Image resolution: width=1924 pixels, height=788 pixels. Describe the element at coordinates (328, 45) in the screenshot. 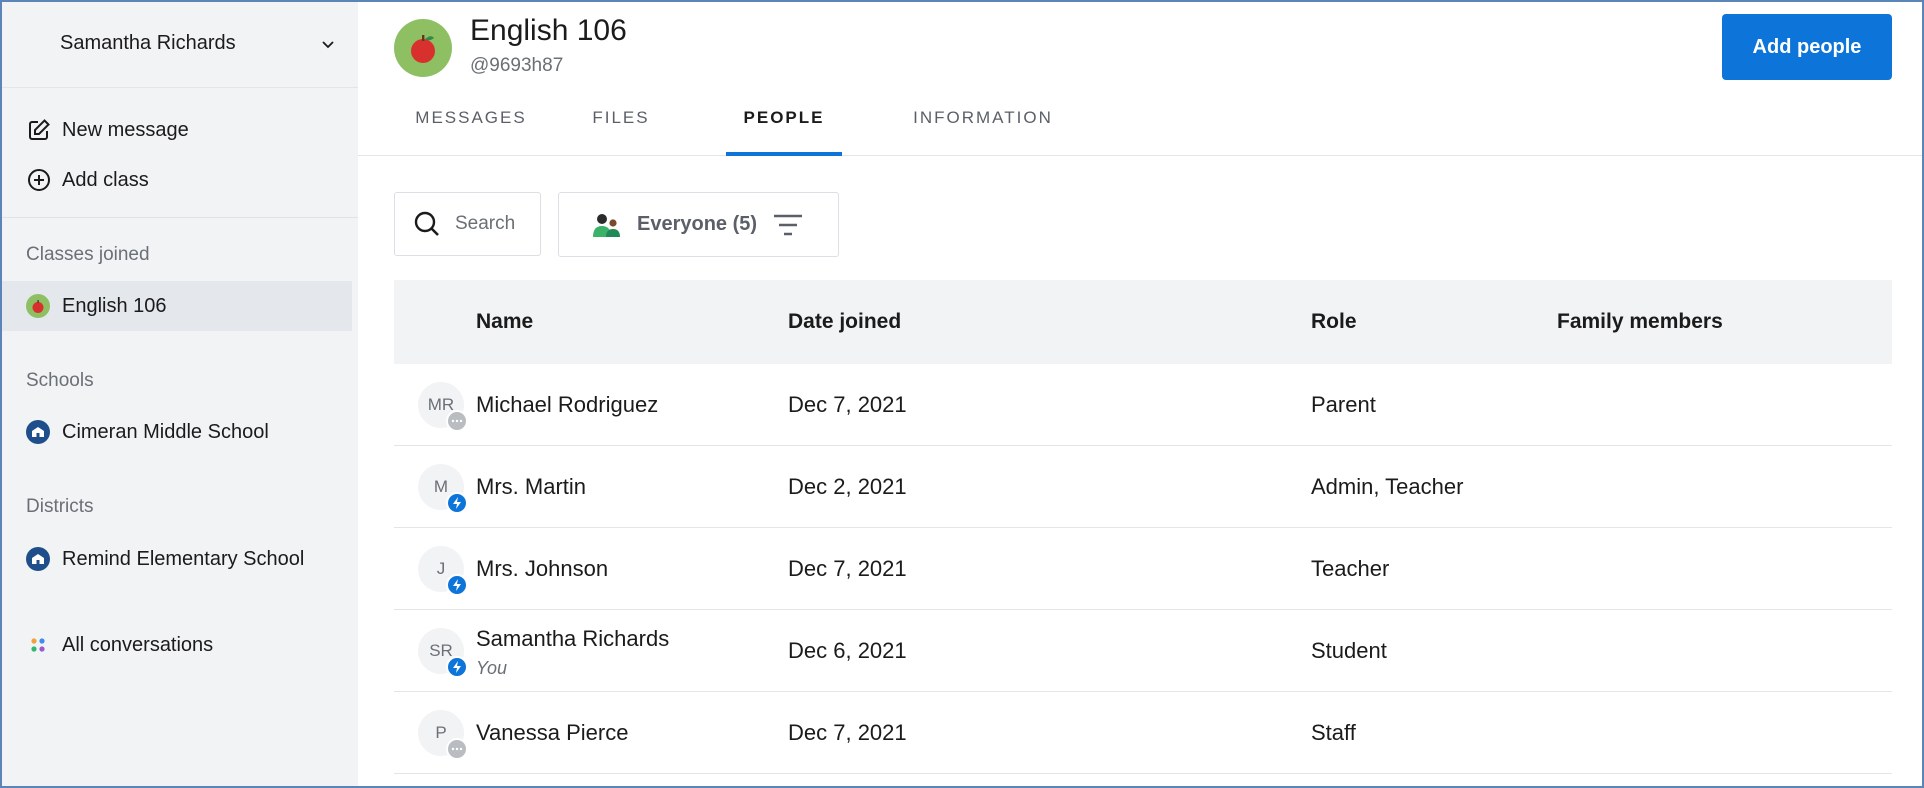

I see `chevron-down-icon` at that location.